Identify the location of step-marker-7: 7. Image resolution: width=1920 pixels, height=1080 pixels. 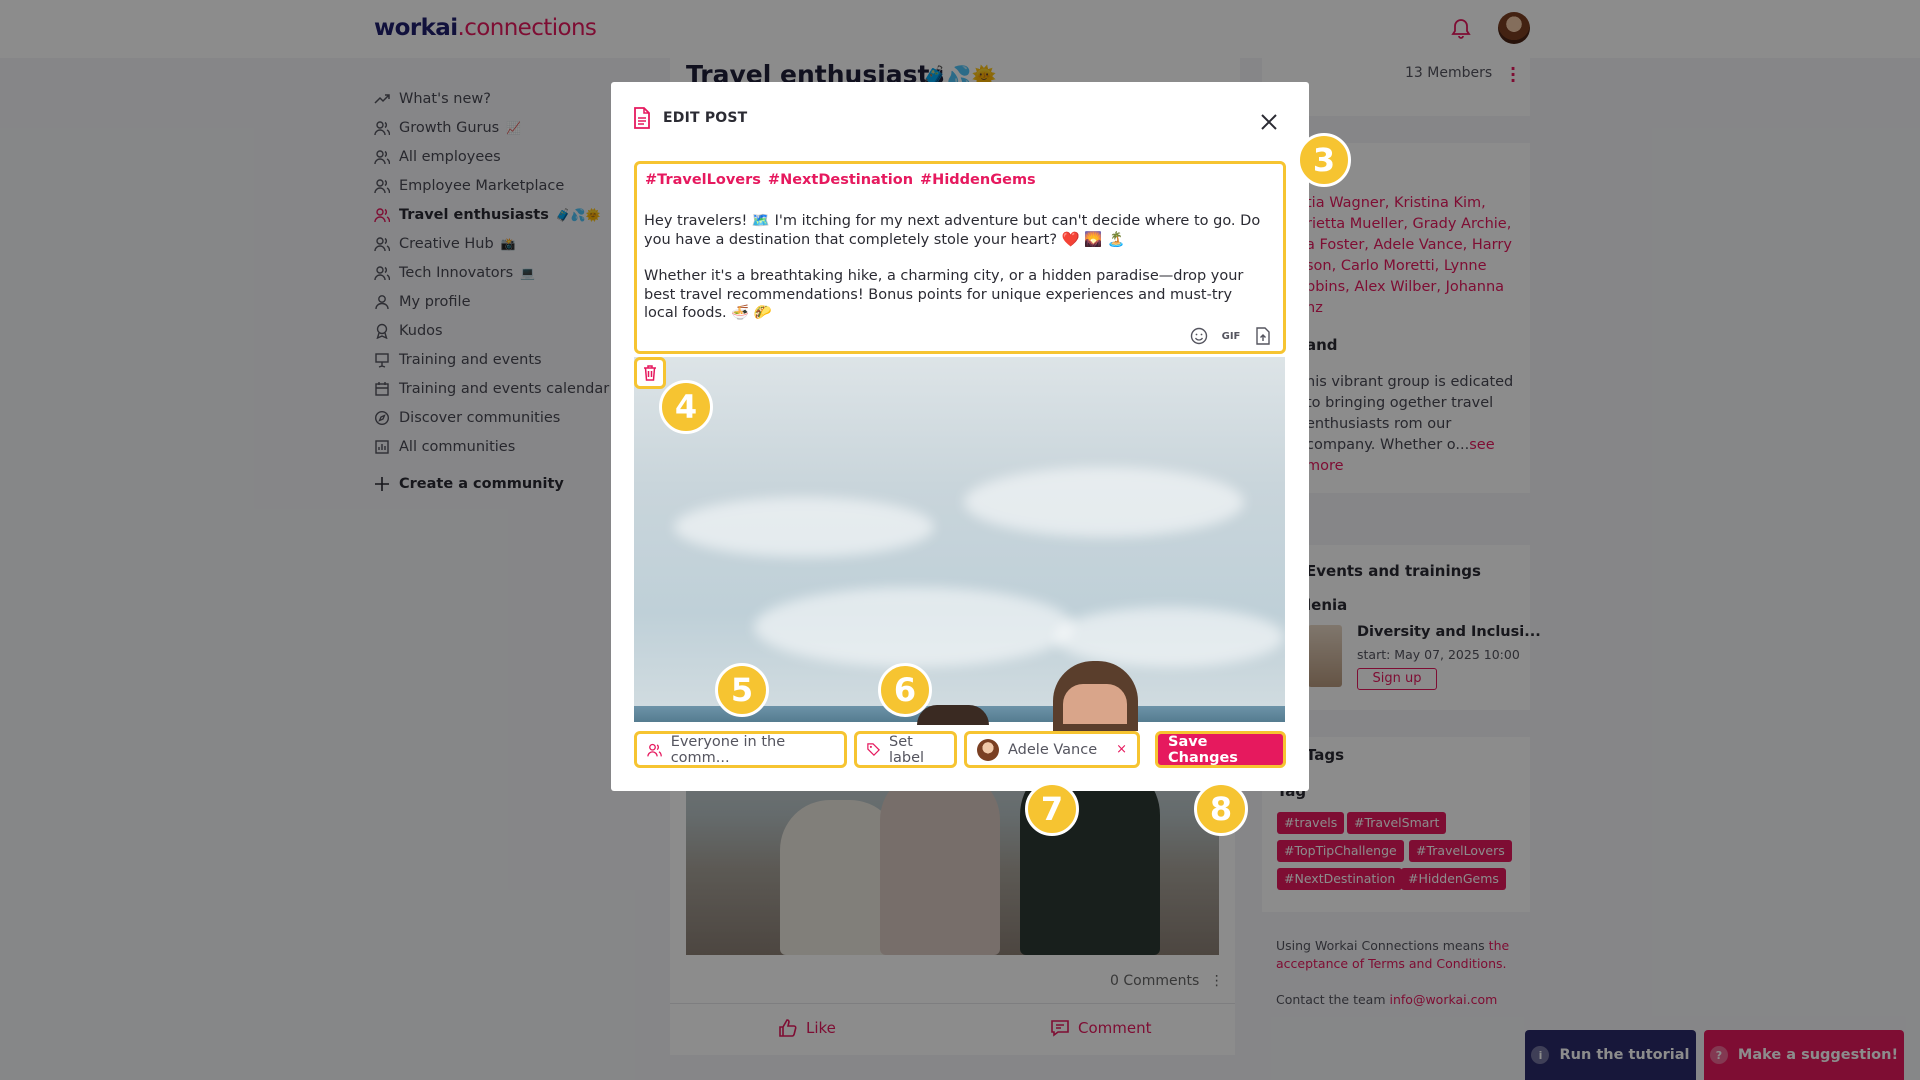
(1052, 809).